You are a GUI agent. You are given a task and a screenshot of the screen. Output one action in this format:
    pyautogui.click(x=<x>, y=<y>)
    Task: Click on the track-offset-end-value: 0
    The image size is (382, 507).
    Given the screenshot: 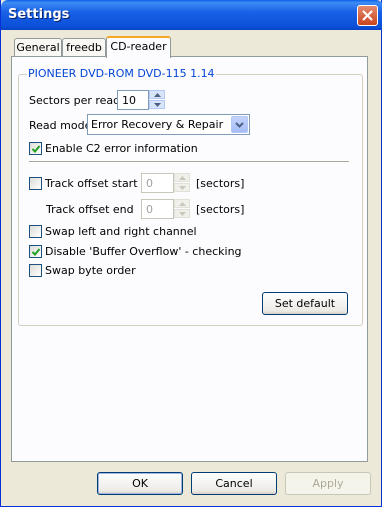 What is the action you would take?
    pyautogui.click(x=149, y=209)
    